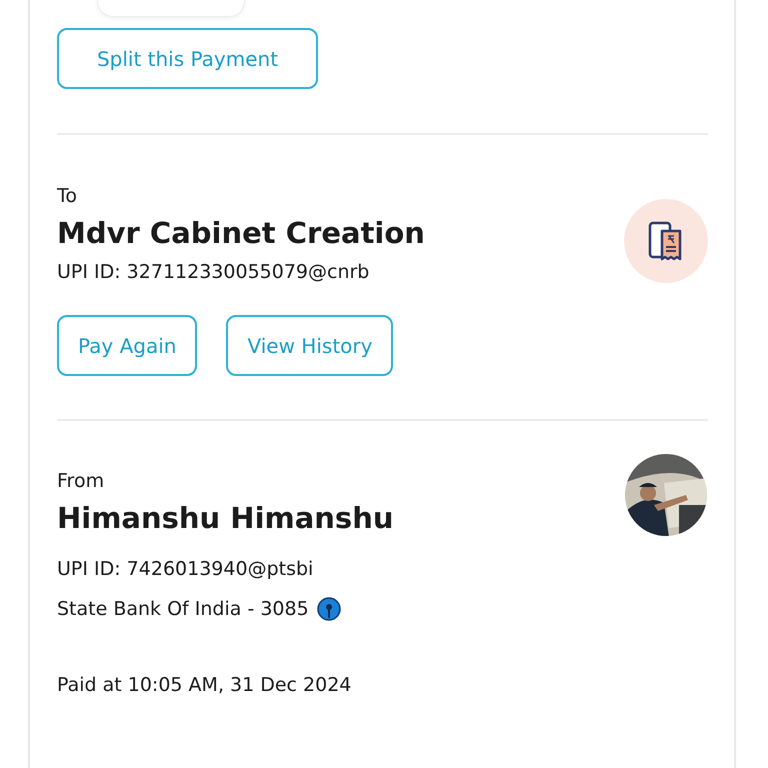 The width and height of the screenshot is (768, 768). Describe the element at coordinates (213, 272) in the screenshot. I see `upi-id: UPI ID: 327112330055079@cnrb` at that location.